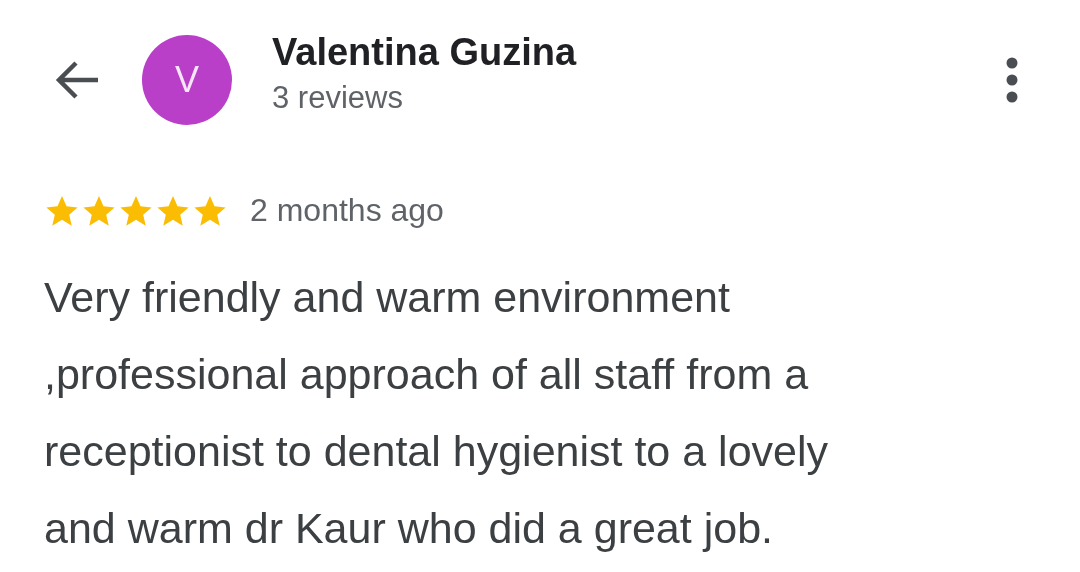 This screenshot has height=572, width=1080. What do you see at coordinates (338, 98) in the screenshot?
I see `review-count: 3 reviews` at bounding box center [338, 98].